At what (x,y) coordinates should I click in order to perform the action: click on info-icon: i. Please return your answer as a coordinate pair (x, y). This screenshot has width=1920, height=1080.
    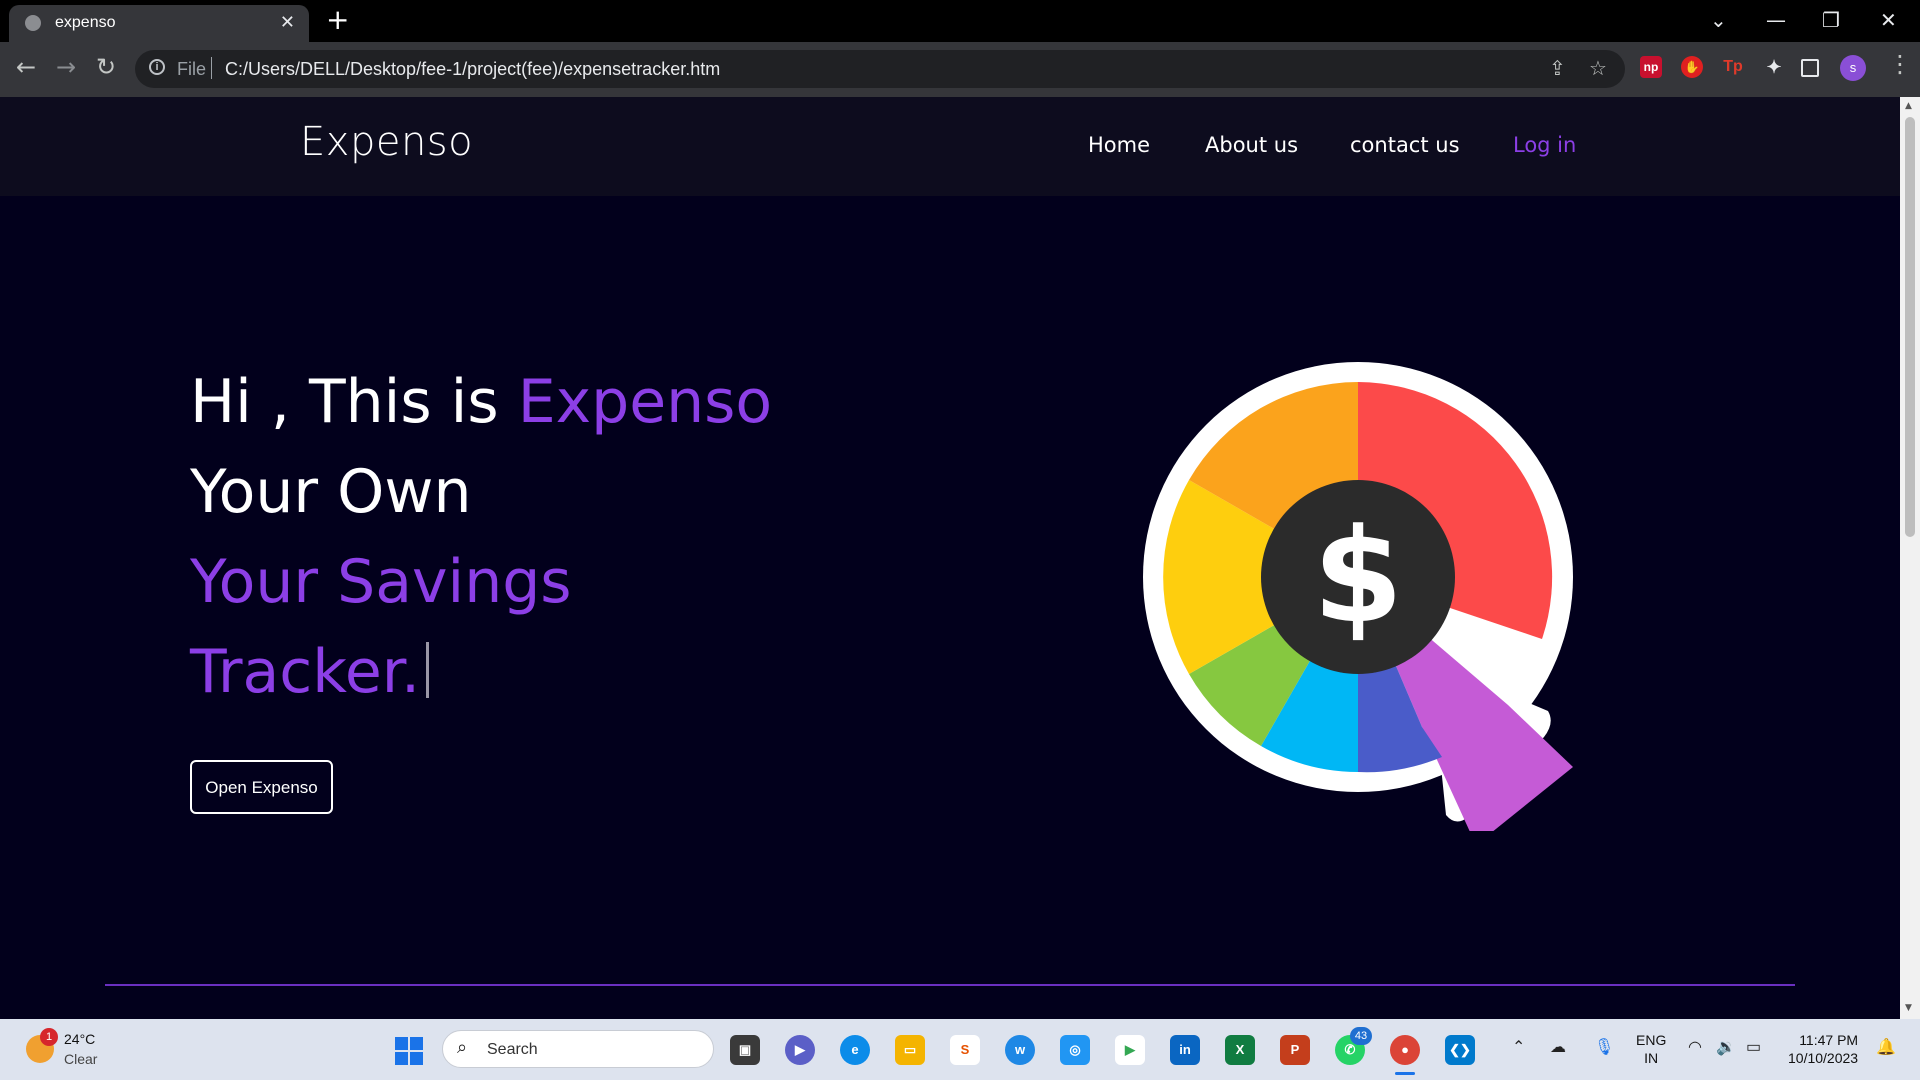
    Looking at the image, I should click on (157, 67).